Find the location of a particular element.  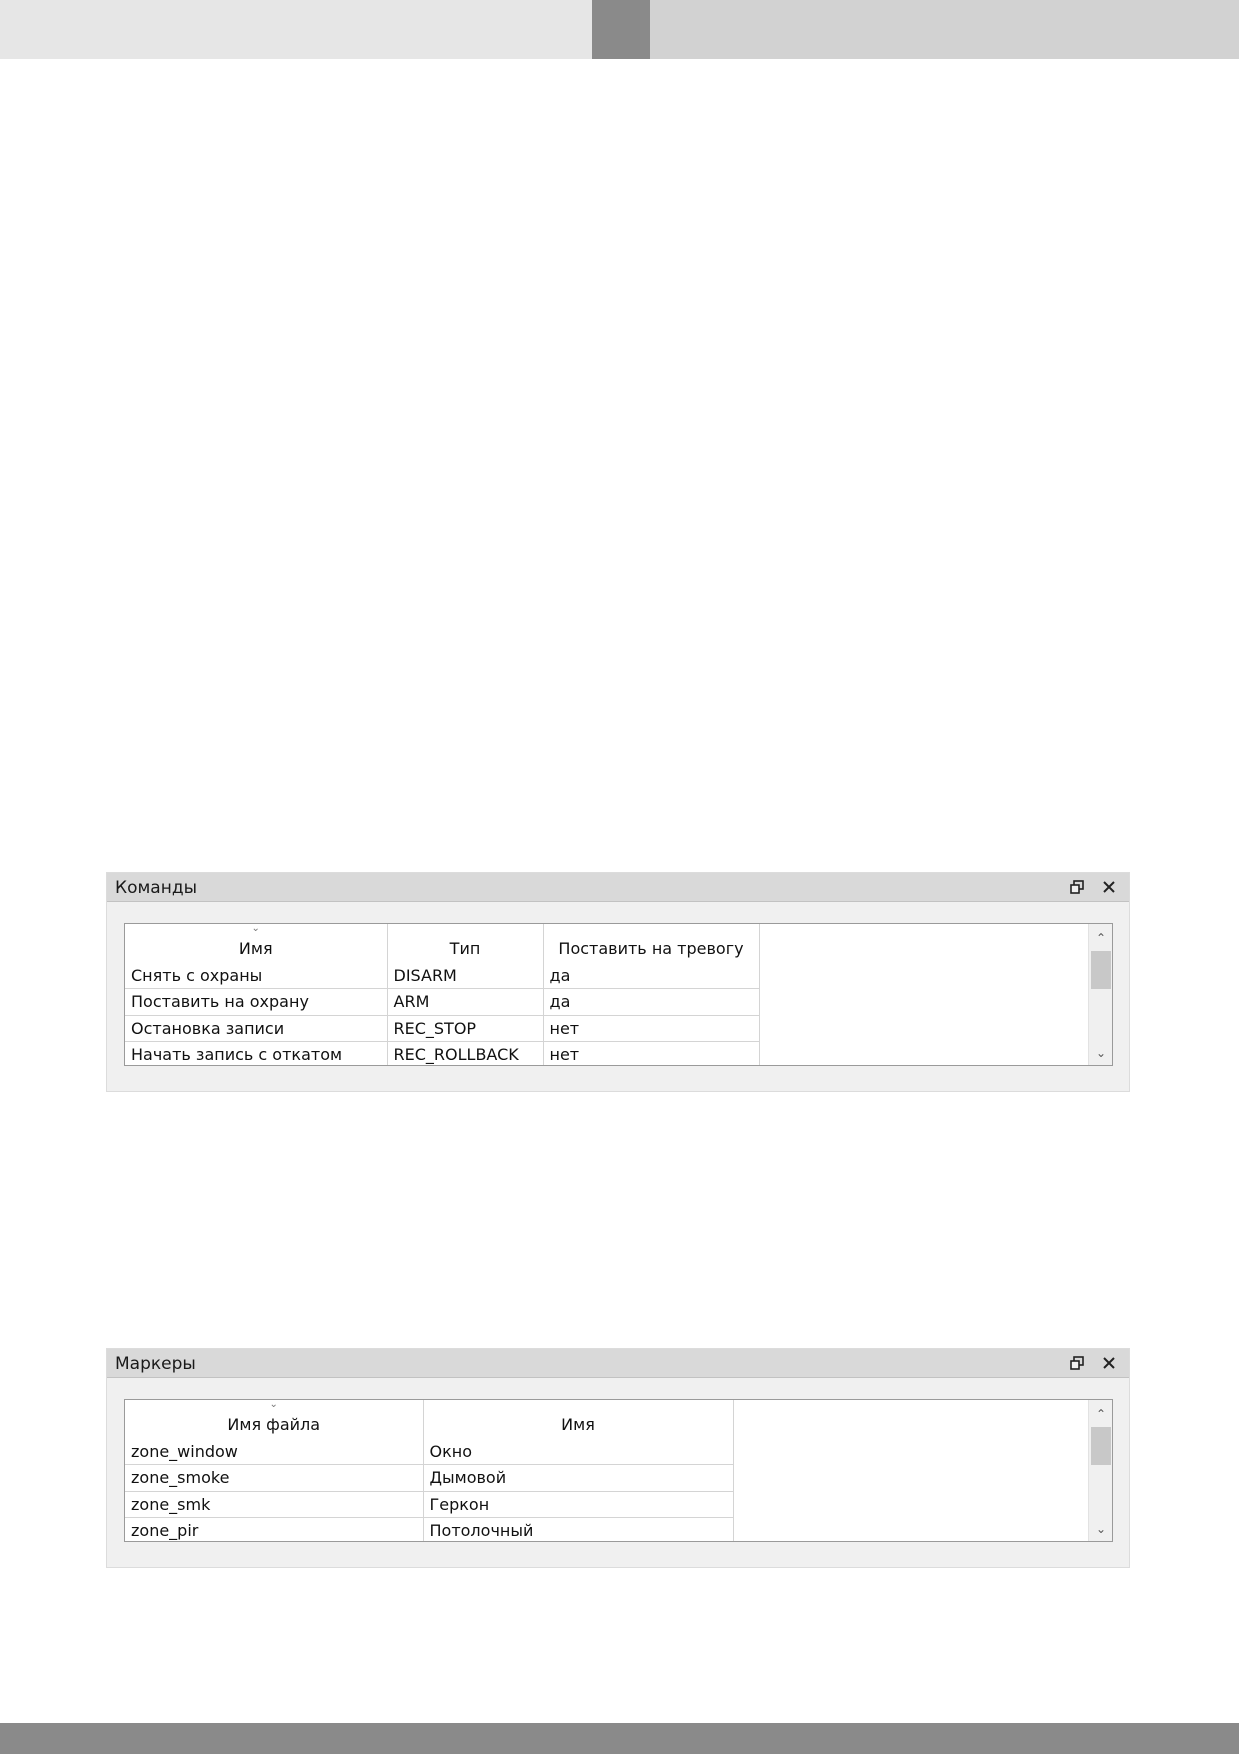

cell-name: Дымовой is located at coordinates (578, 1478).